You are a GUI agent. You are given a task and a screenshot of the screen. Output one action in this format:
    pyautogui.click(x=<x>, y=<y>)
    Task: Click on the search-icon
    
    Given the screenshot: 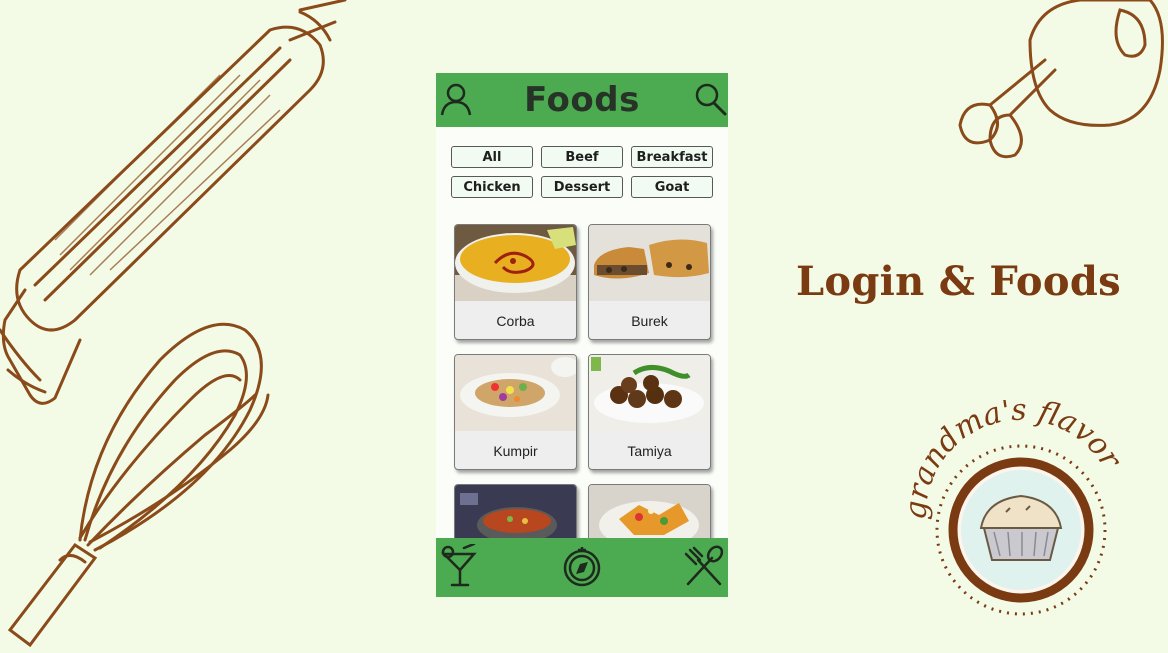 What is the action you would take?
    pyautogui.click(x=710, y=99)
    